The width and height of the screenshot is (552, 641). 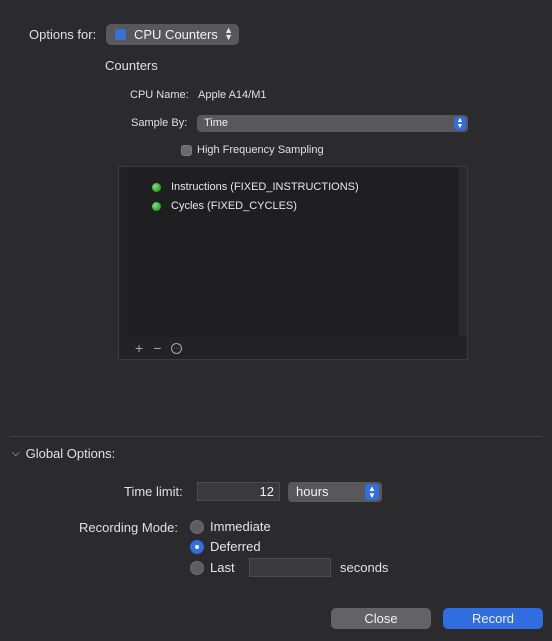 I want to click on sample-by-popup: Time ▲ ▼, so click(x=332, y=123).